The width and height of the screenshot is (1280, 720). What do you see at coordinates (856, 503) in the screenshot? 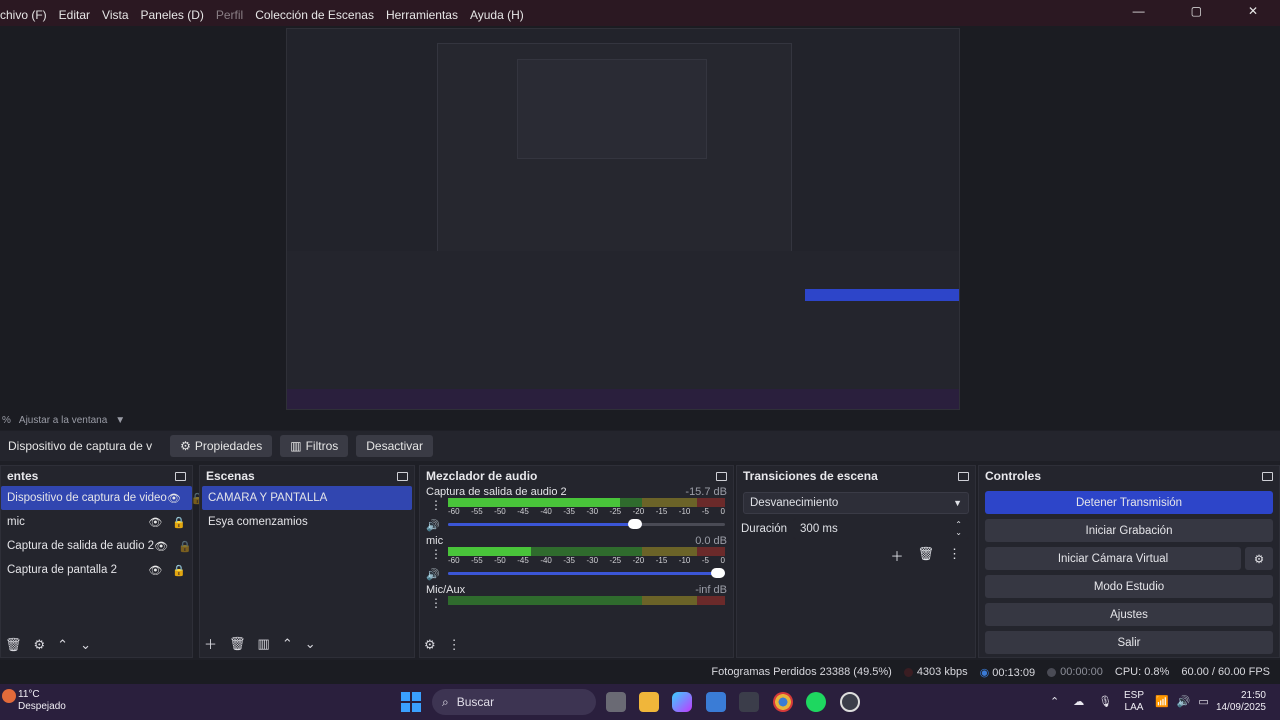
I see `transition-select: Desvanecimiento ▼` at bounding box center [856, 503].